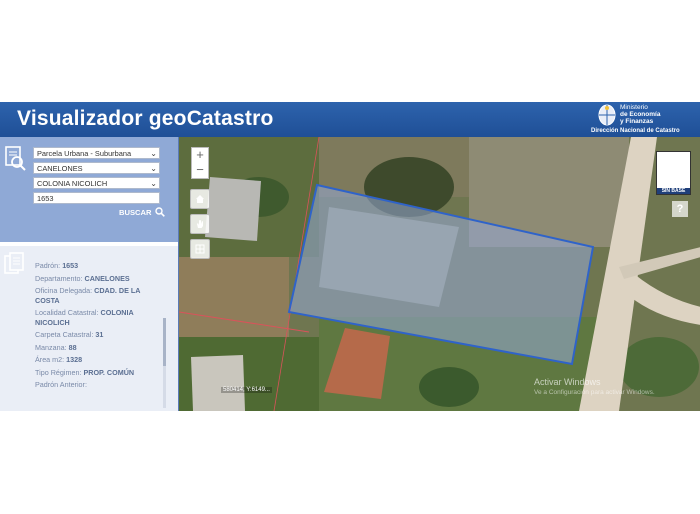 The height and width of the screenshot is (514, 700). I want to click on info-value: 1653, so click(70, 265).